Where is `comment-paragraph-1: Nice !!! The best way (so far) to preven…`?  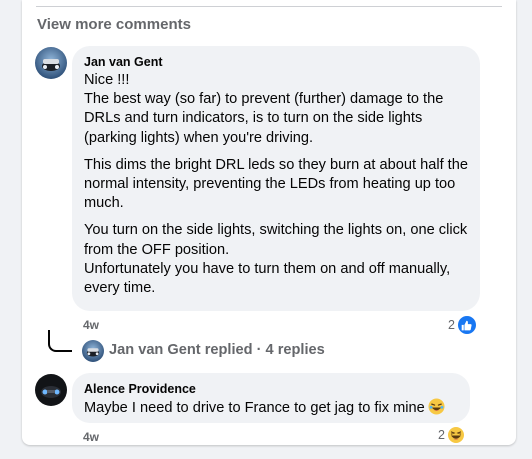 comment-paragraph-1: Nice !!! The best way (so far) to preven… is located at coordinates (264, 109).